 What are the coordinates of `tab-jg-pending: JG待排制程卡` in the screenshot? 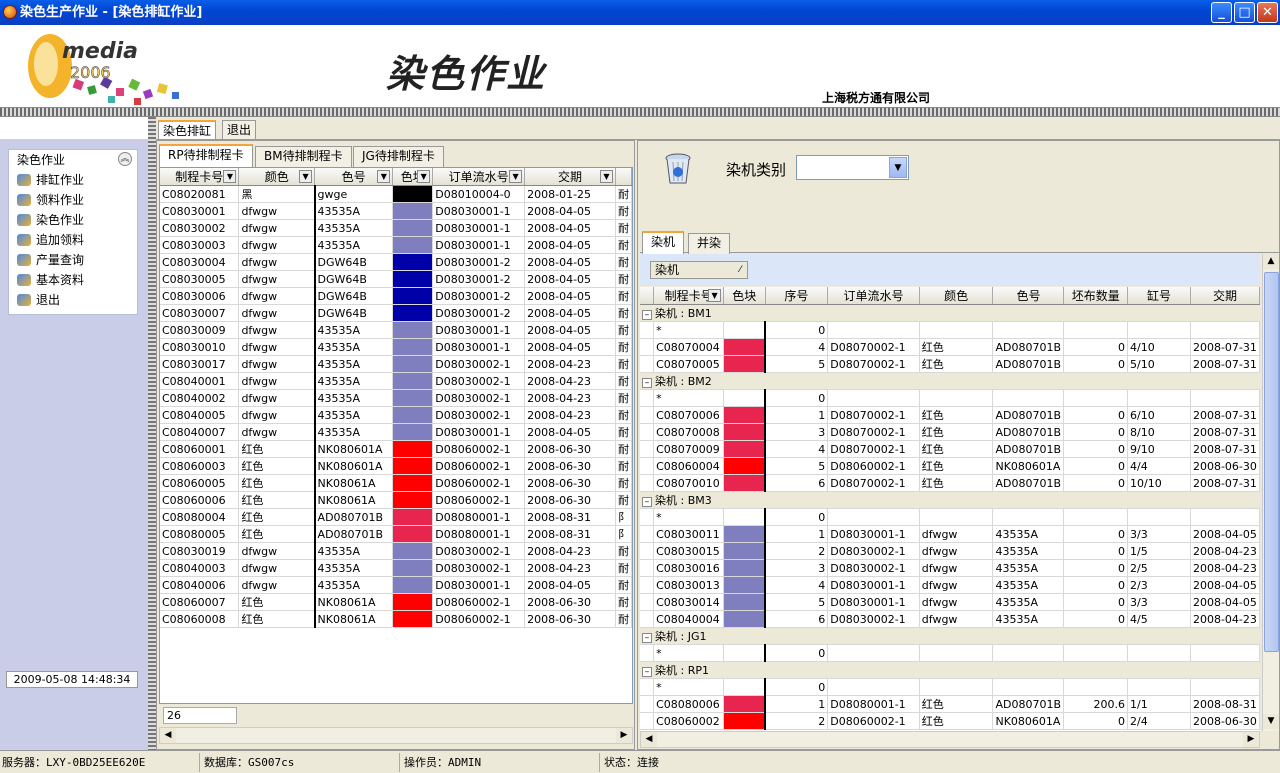 It's located at (398, 156).